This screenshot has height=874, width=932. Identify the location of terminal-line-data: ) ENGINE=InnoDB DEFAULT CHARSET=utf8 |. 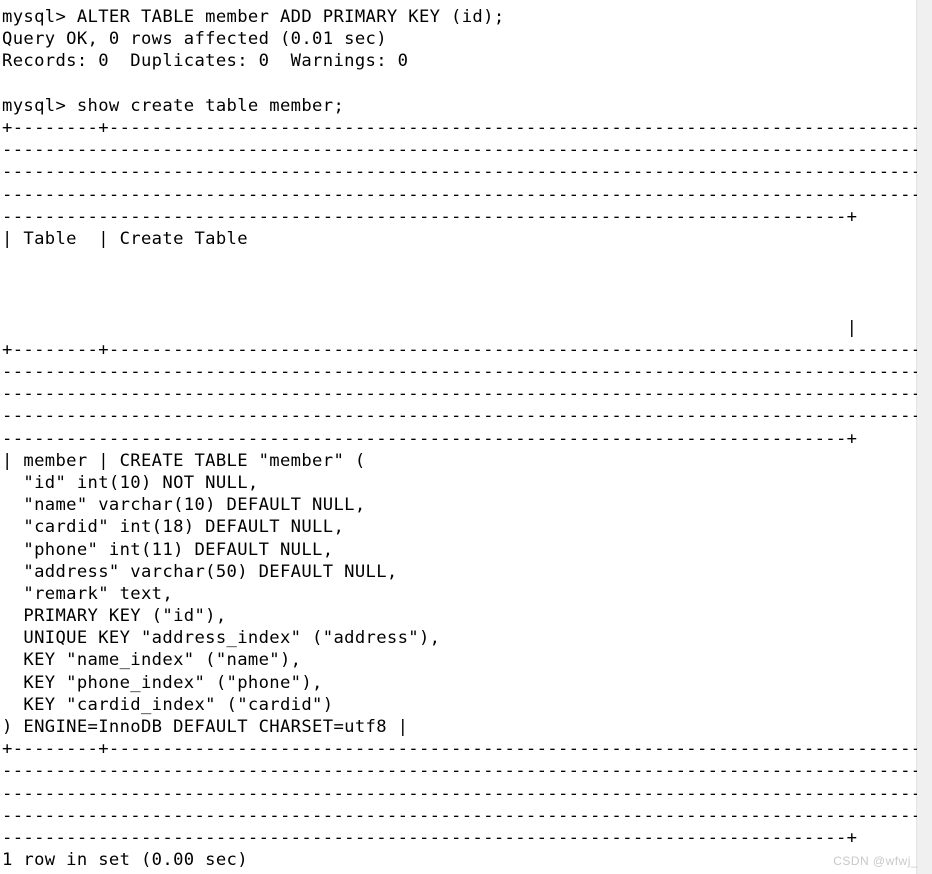
(205, 727).